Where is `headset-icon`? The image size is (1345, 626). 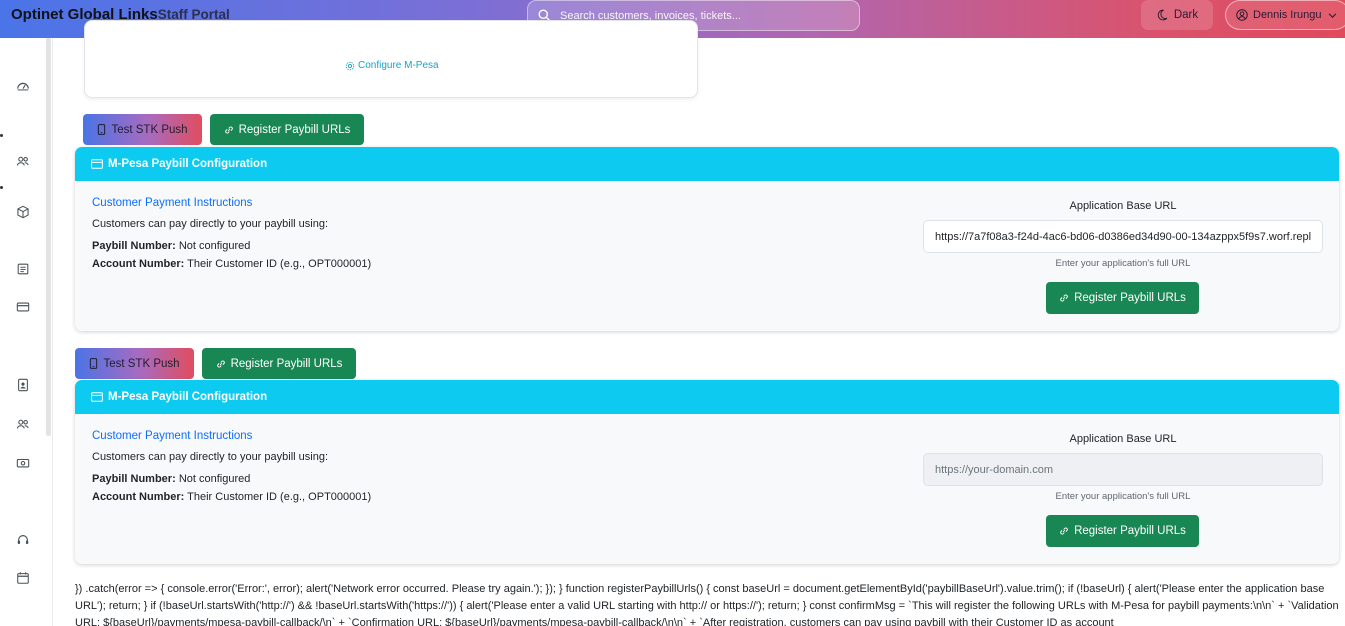 headset-icon is located at coordinates (23, 540).